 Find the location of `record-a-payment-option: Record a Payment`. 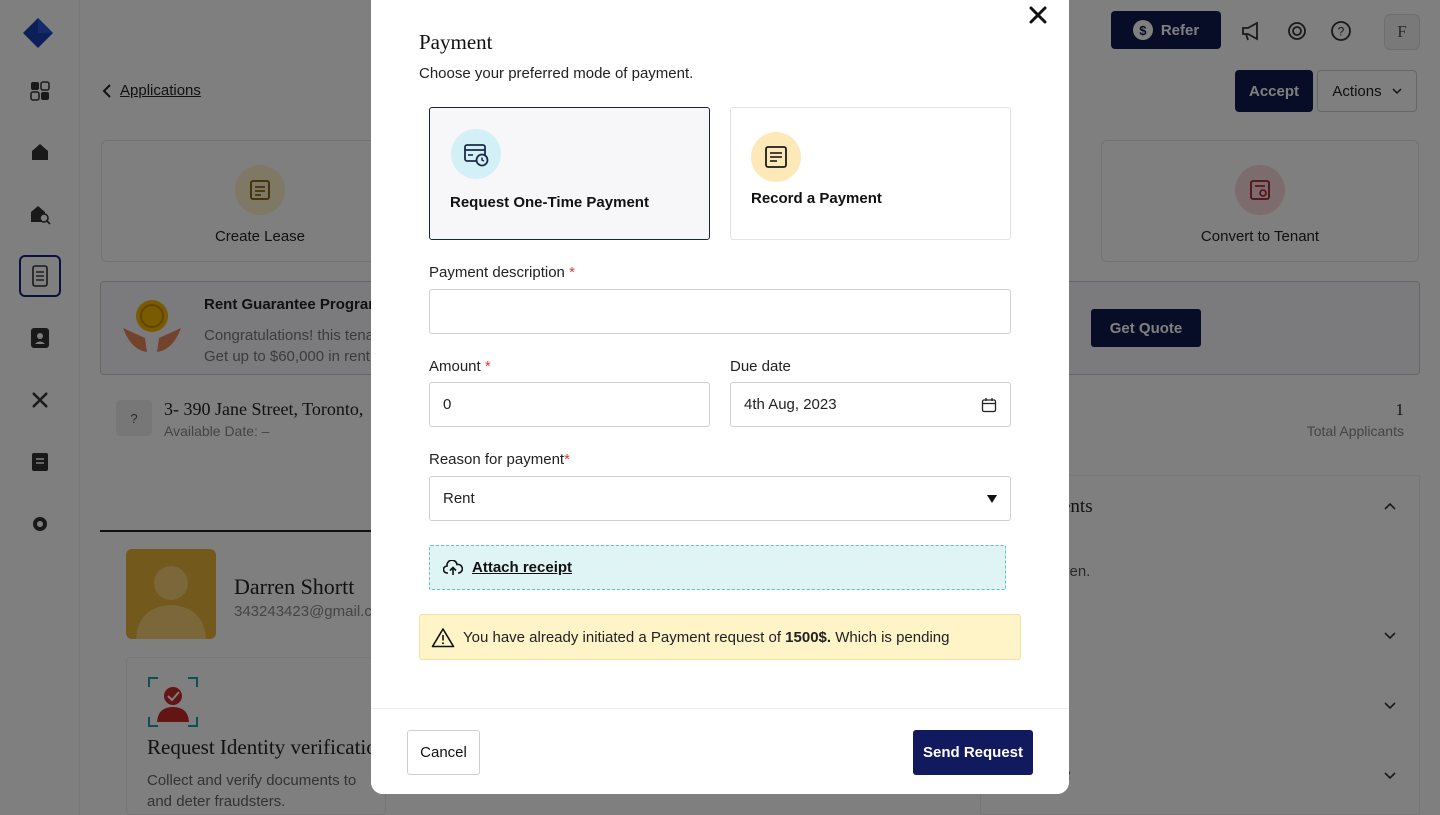

record-a-payment-option: Record a Payment is located at coordinates (870, 173).